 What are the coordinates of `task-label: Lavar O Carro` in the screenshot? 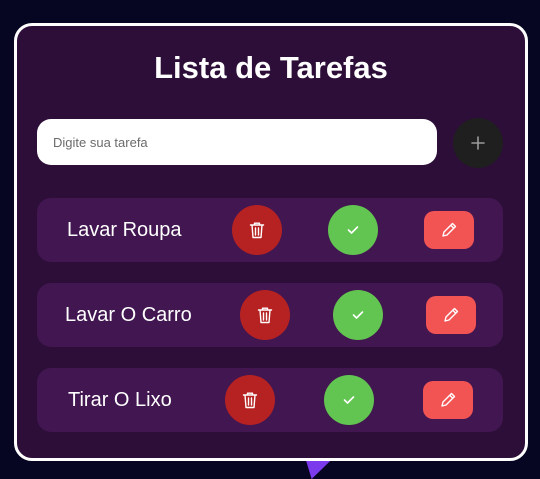 It's located at (128, 315).